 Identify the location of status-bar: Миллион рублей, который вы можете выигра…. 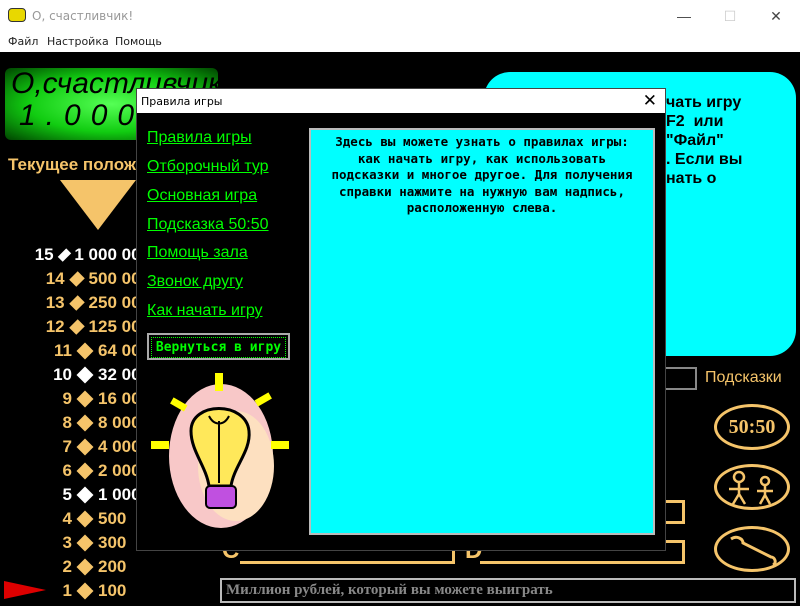
(508, 590).